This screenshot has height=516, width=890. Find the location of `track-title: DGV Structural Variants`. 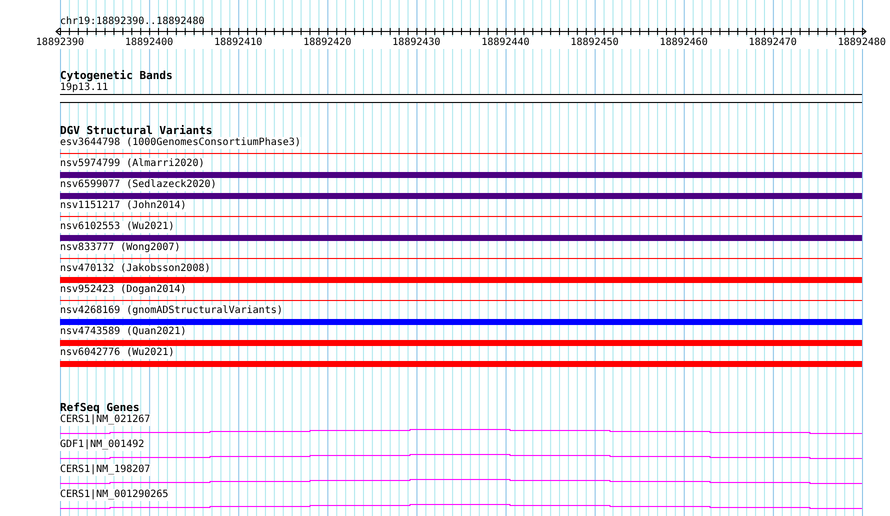

track-title: DGV Structural Variants is located at coordinates (137, 130).